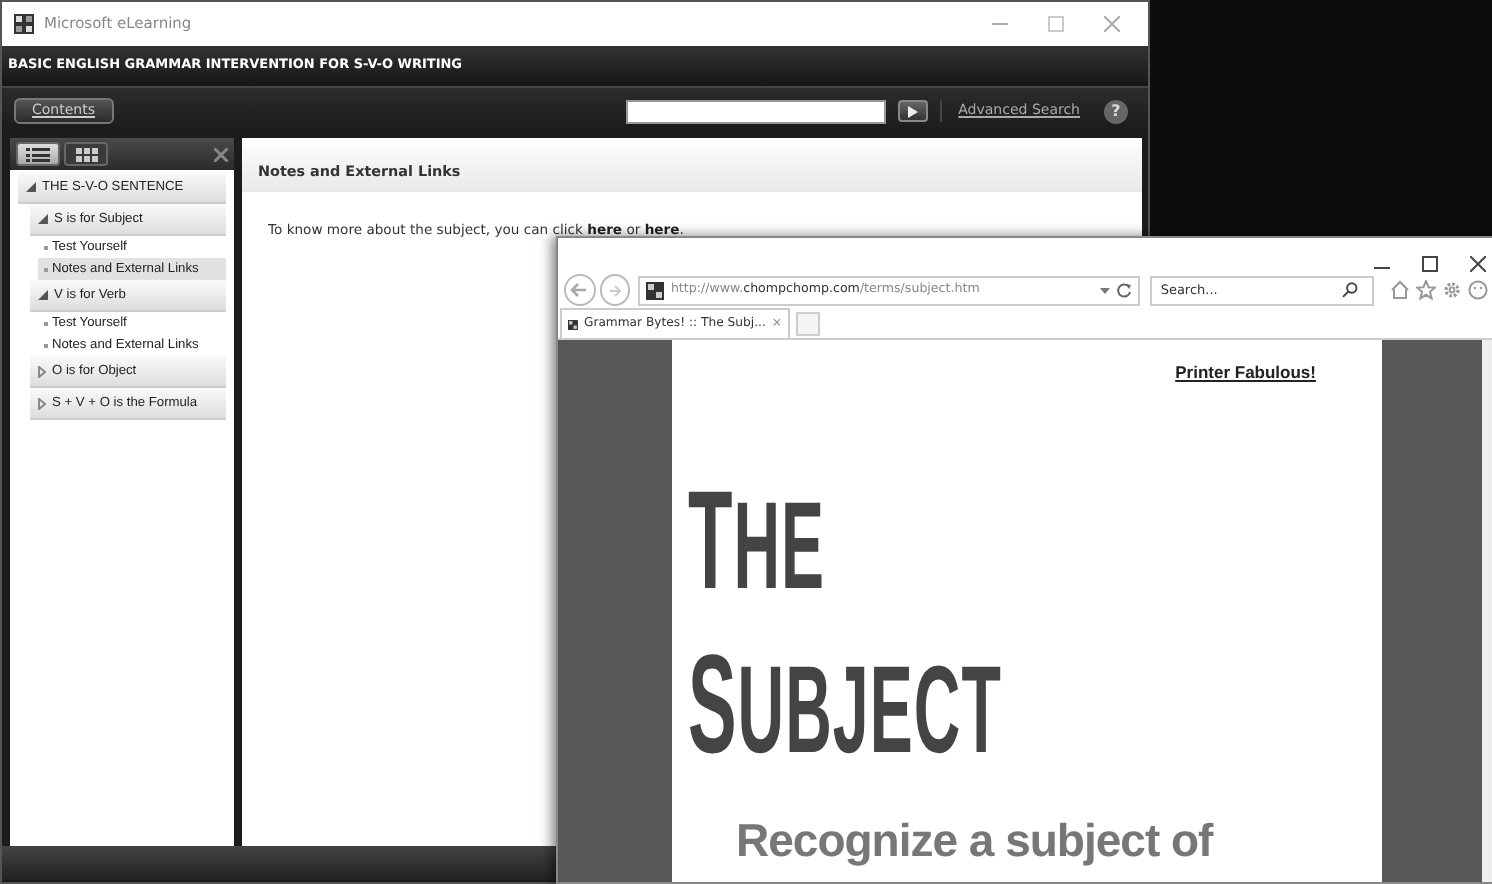 The width and height of the screenshot is (1492, 884). I want to click on search-field, so click(756, 111).